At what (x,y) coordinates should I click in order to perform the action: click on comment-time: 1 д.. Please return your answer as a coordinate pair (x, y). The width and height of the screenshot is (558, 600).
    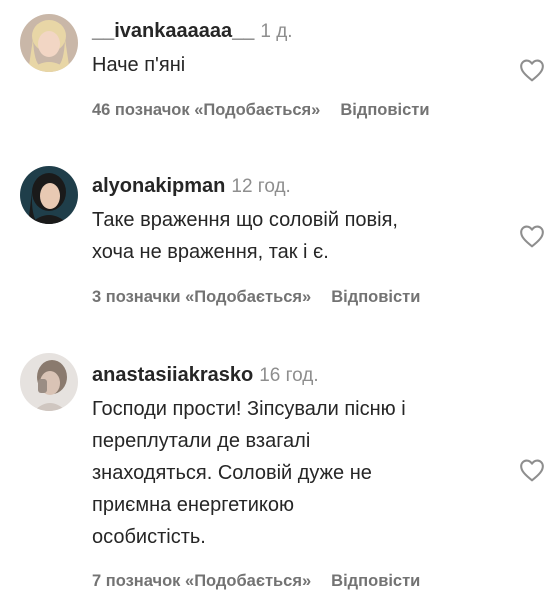
    Looking at the image, I should click on (276, 31).